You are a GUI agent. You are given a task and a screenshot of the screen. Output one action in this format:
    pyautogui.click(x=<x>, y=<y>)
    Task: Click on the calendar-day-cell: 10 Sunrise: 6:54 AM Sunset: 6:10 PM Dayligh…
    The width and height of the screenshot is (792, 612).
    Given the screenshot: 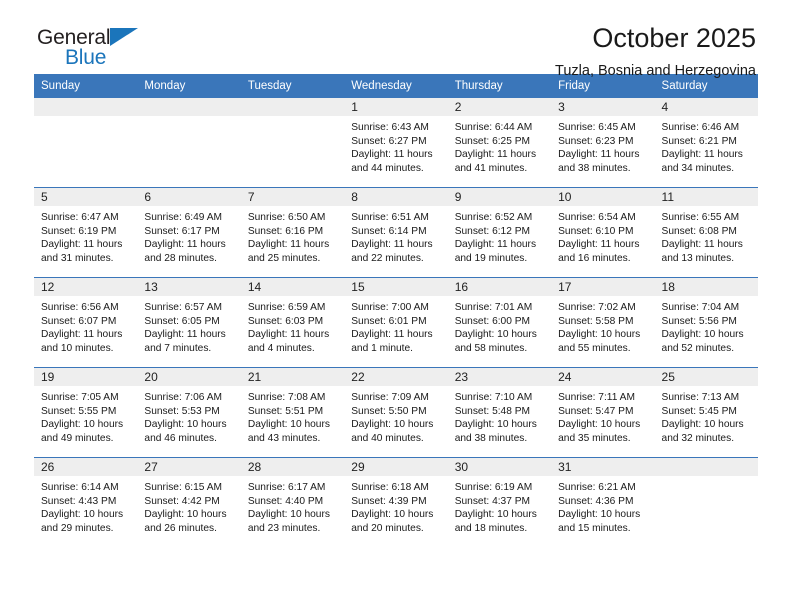 What is the action you would take?
    pyautogui.click(x=603, y=232)
    